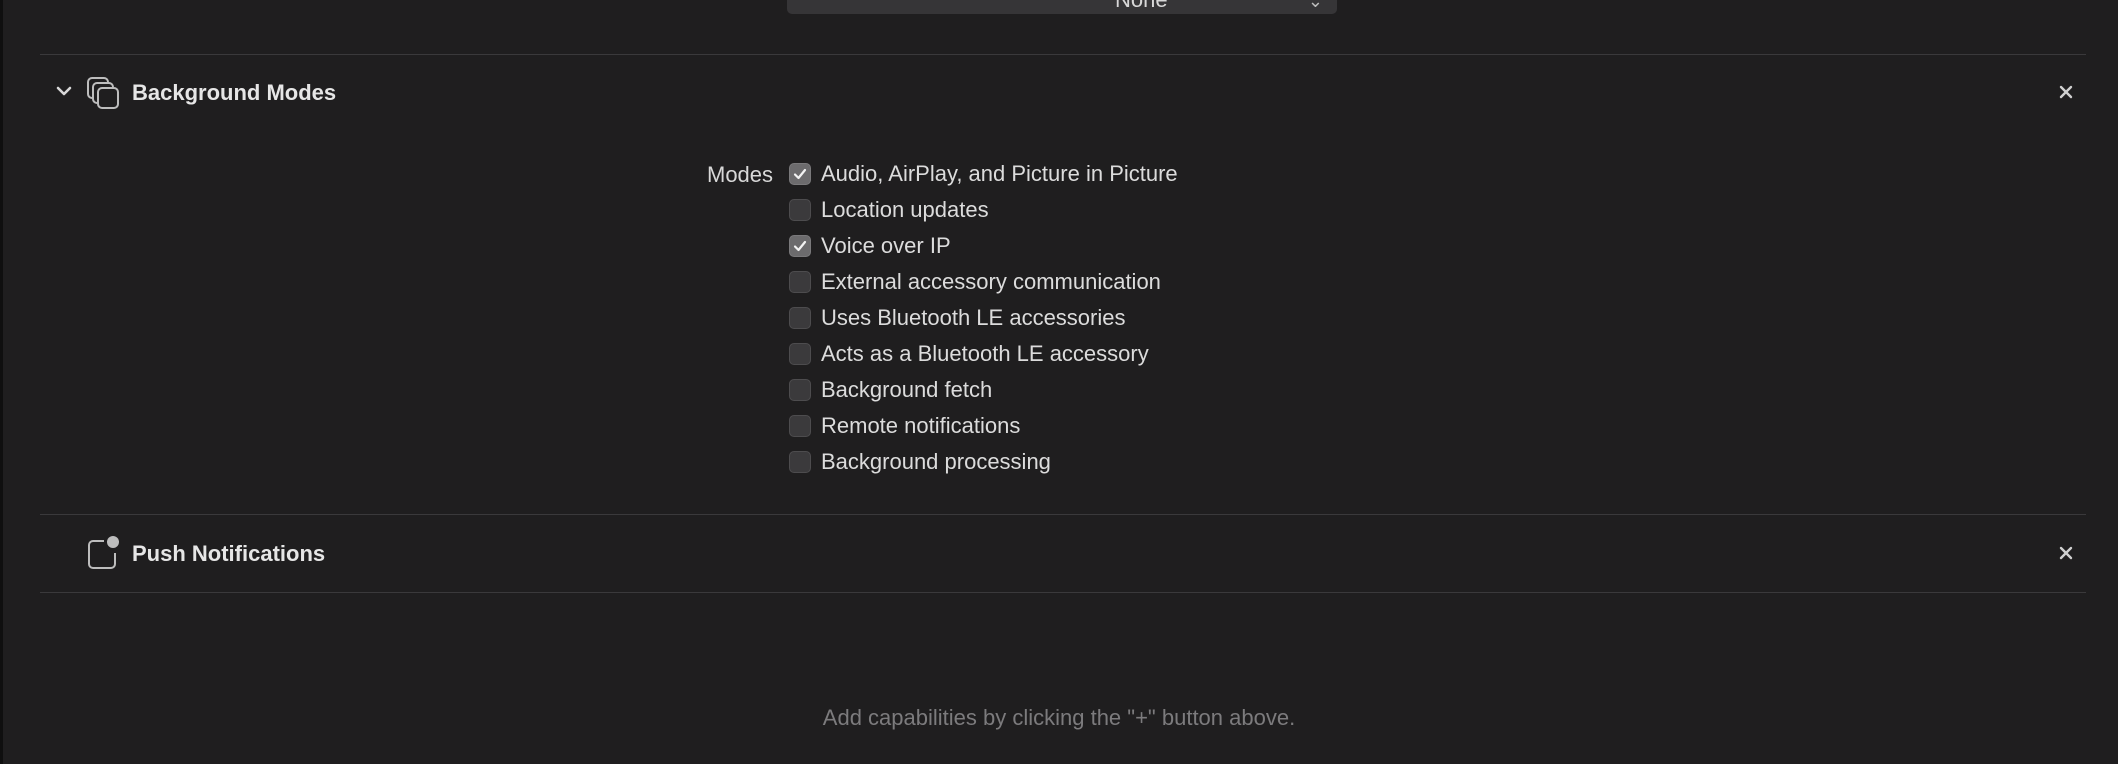  Describe the element at coordinates (229, 553) in the screenshot. I see `push-notifications-title: Push Notifications` at that location.